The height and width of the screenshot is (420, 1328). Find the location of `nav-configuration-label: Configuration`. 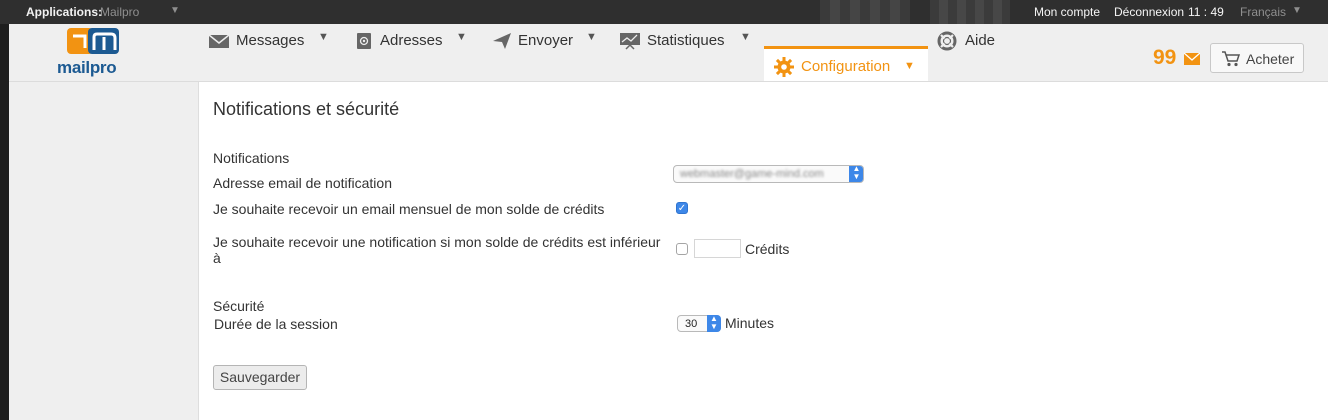

nav-configuration-label: Configuration is located at coordinates (846, 66).